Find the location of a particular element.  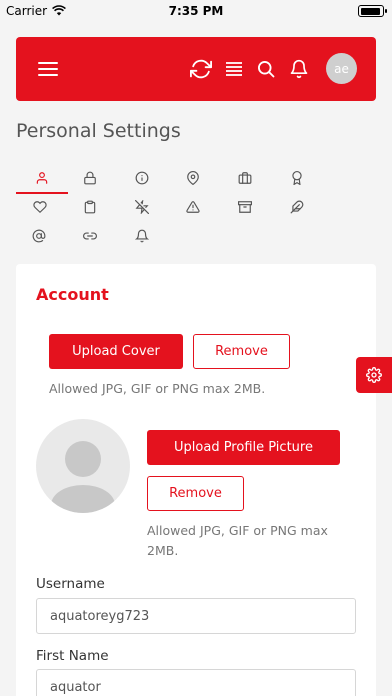

profile-hint-line2: 2MB. is located at coordinates (163, 550).